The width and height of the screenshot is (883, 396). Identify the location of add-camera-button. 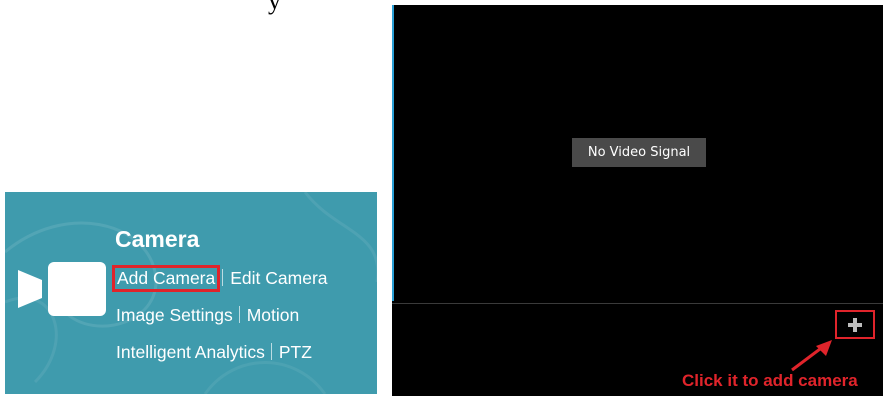
(855, 324).